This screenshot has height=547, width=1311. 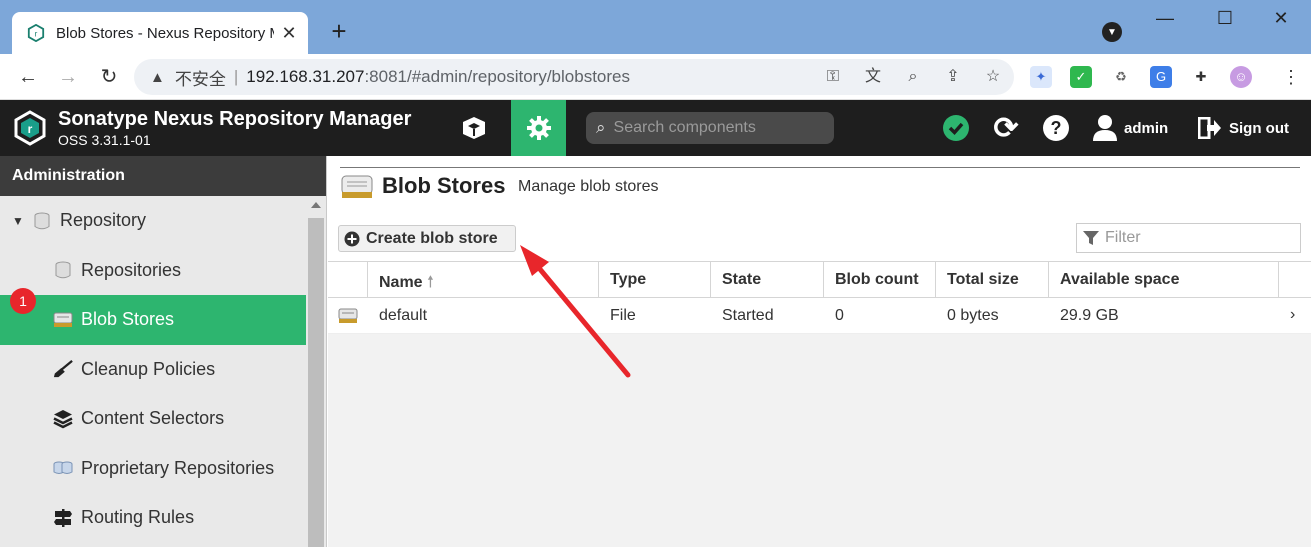 I want to click on sidebar-item-label: Routing Rules, so click(x=138, y=517).